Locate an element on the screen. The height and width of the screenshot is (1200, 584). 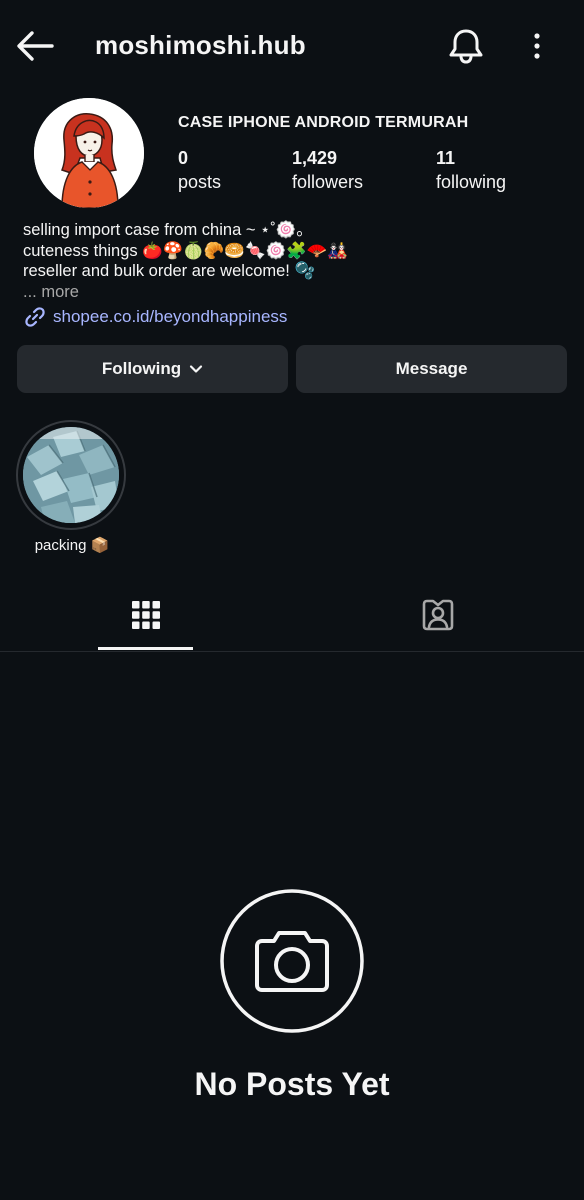
profile-tabs is located at coordinates (292, 617).